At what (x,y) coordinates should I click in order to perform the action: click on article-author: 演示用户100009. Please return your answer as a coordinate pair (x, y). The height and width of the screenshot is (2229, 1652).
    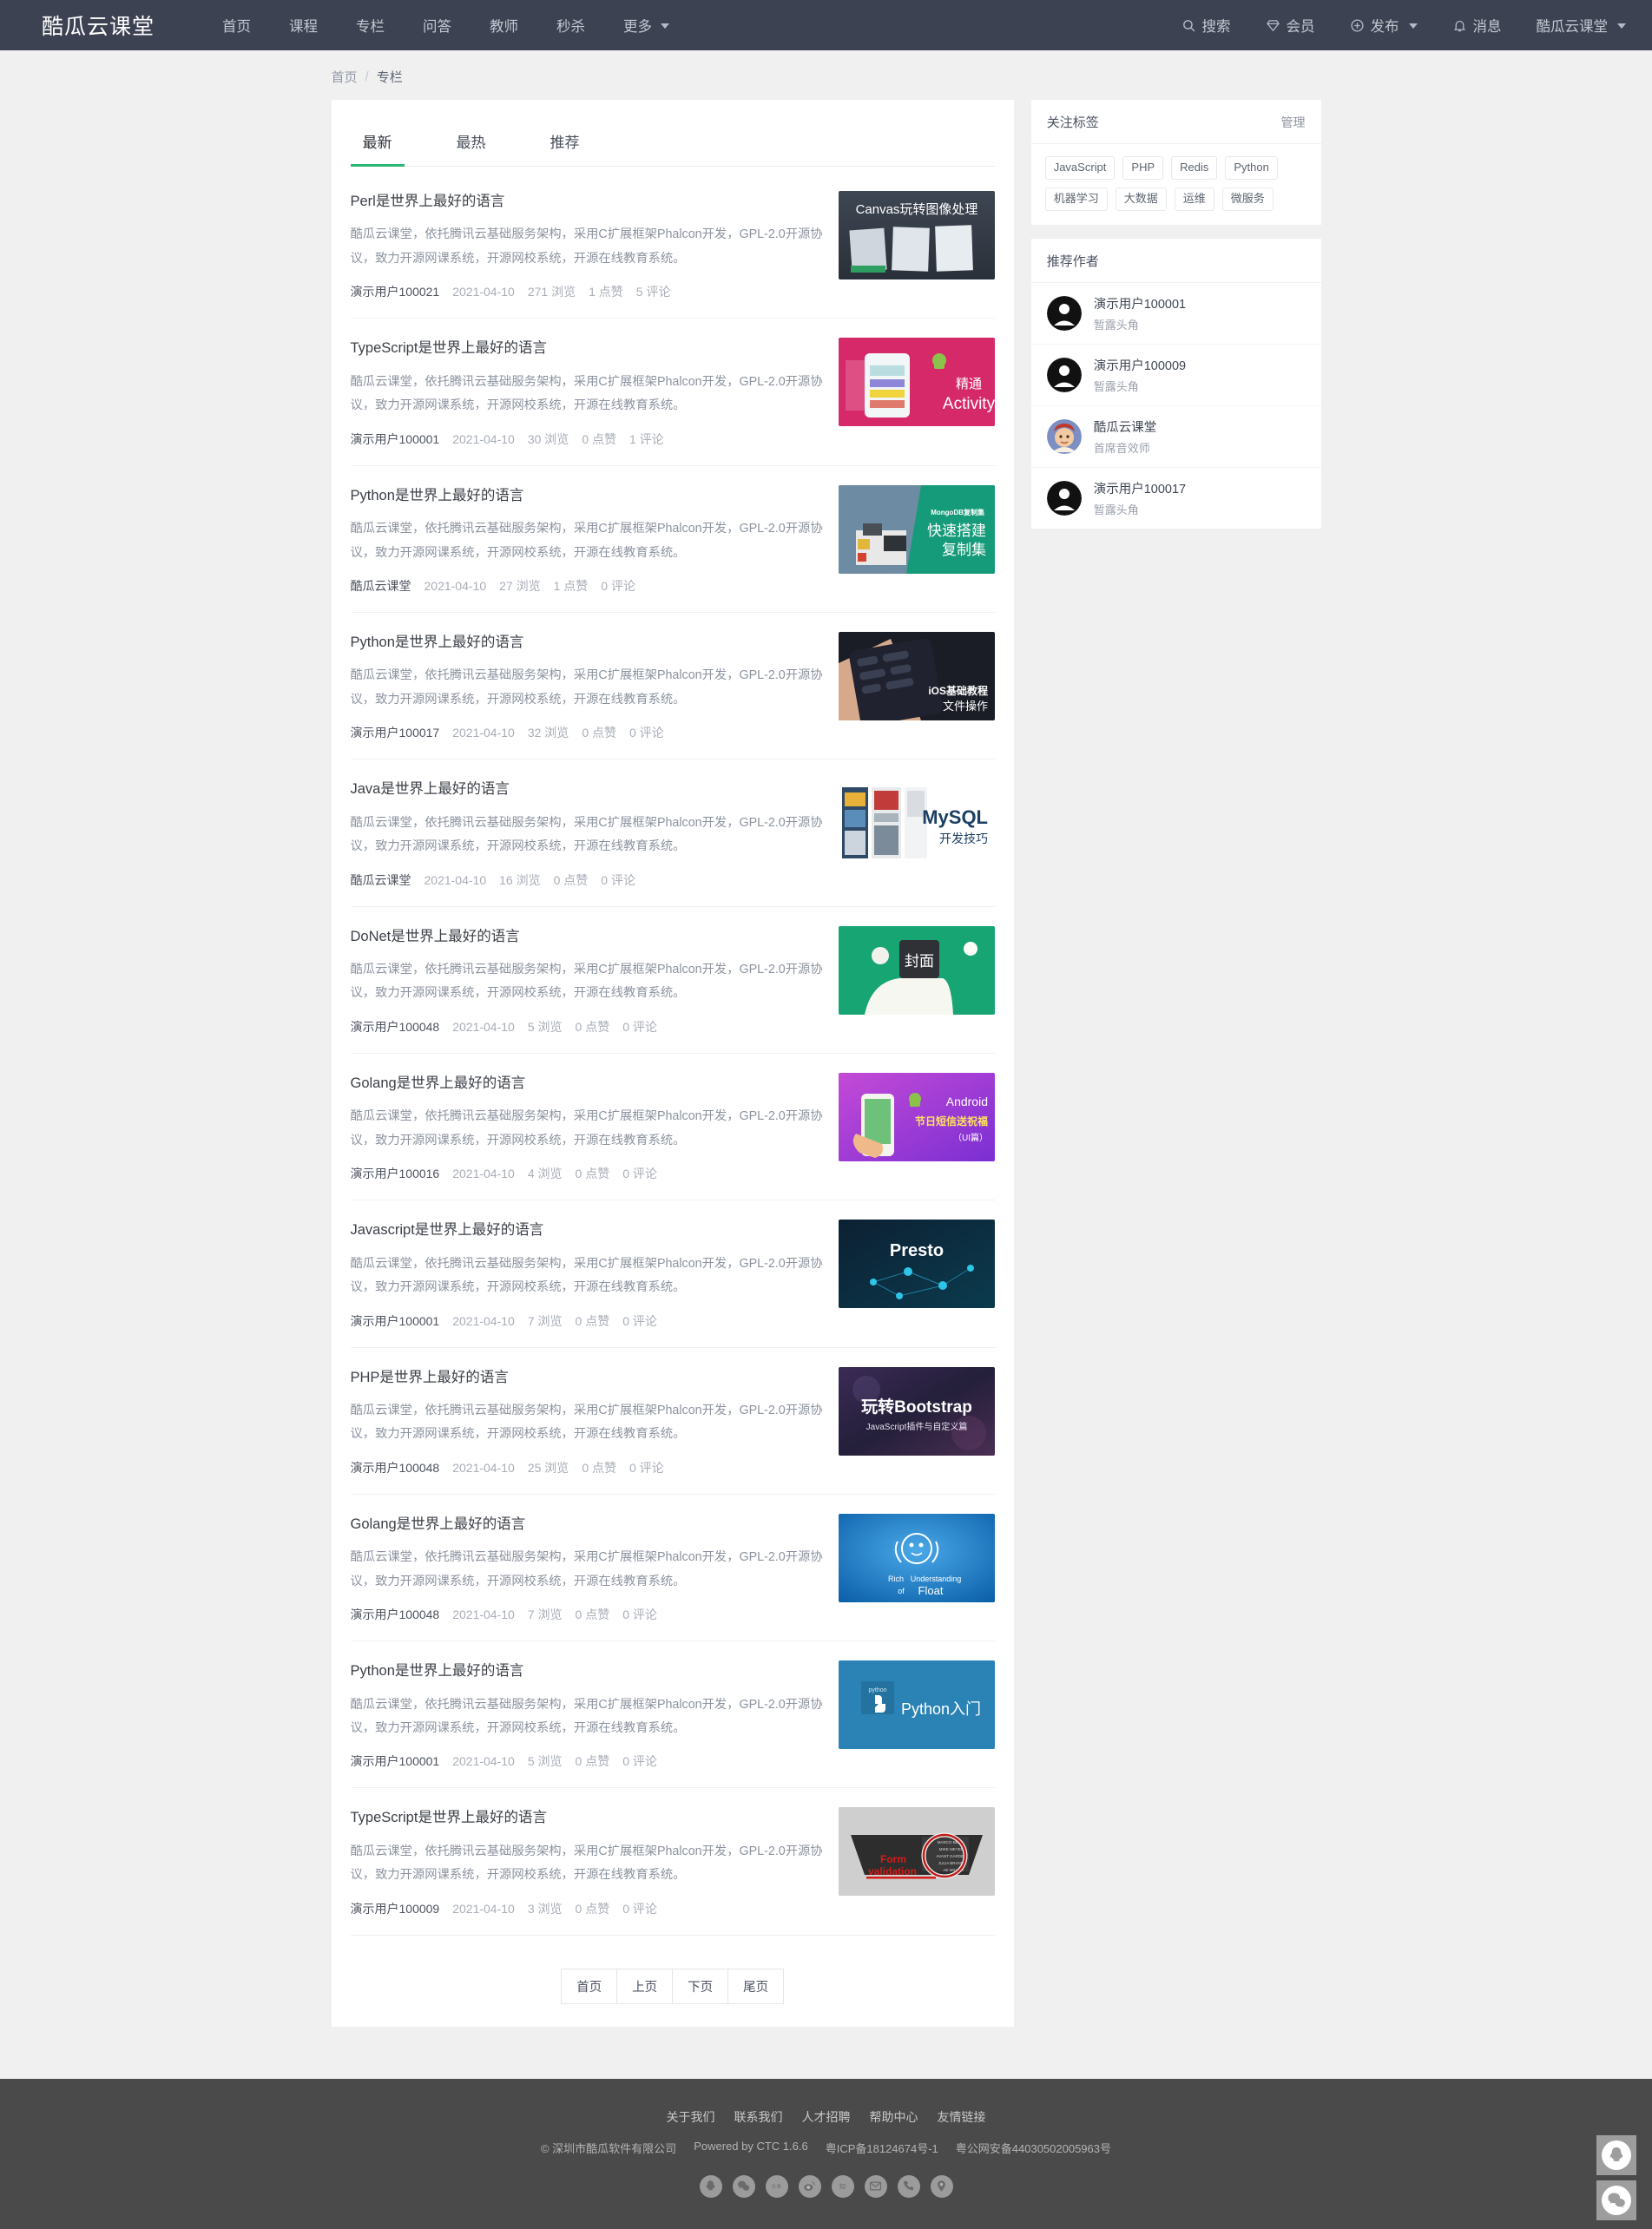
    Looking at the image, I should click on (395, 1908).